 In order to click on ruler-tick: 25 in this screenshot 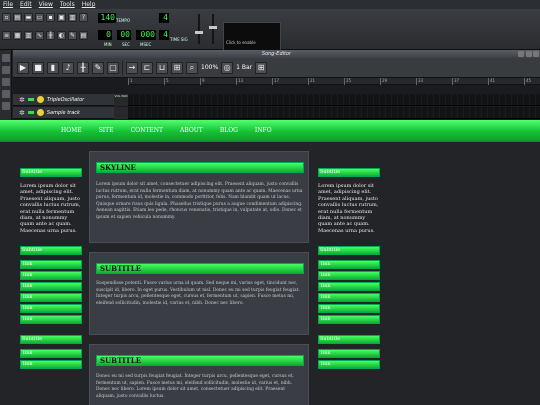, I will do `click(348, 81)`.